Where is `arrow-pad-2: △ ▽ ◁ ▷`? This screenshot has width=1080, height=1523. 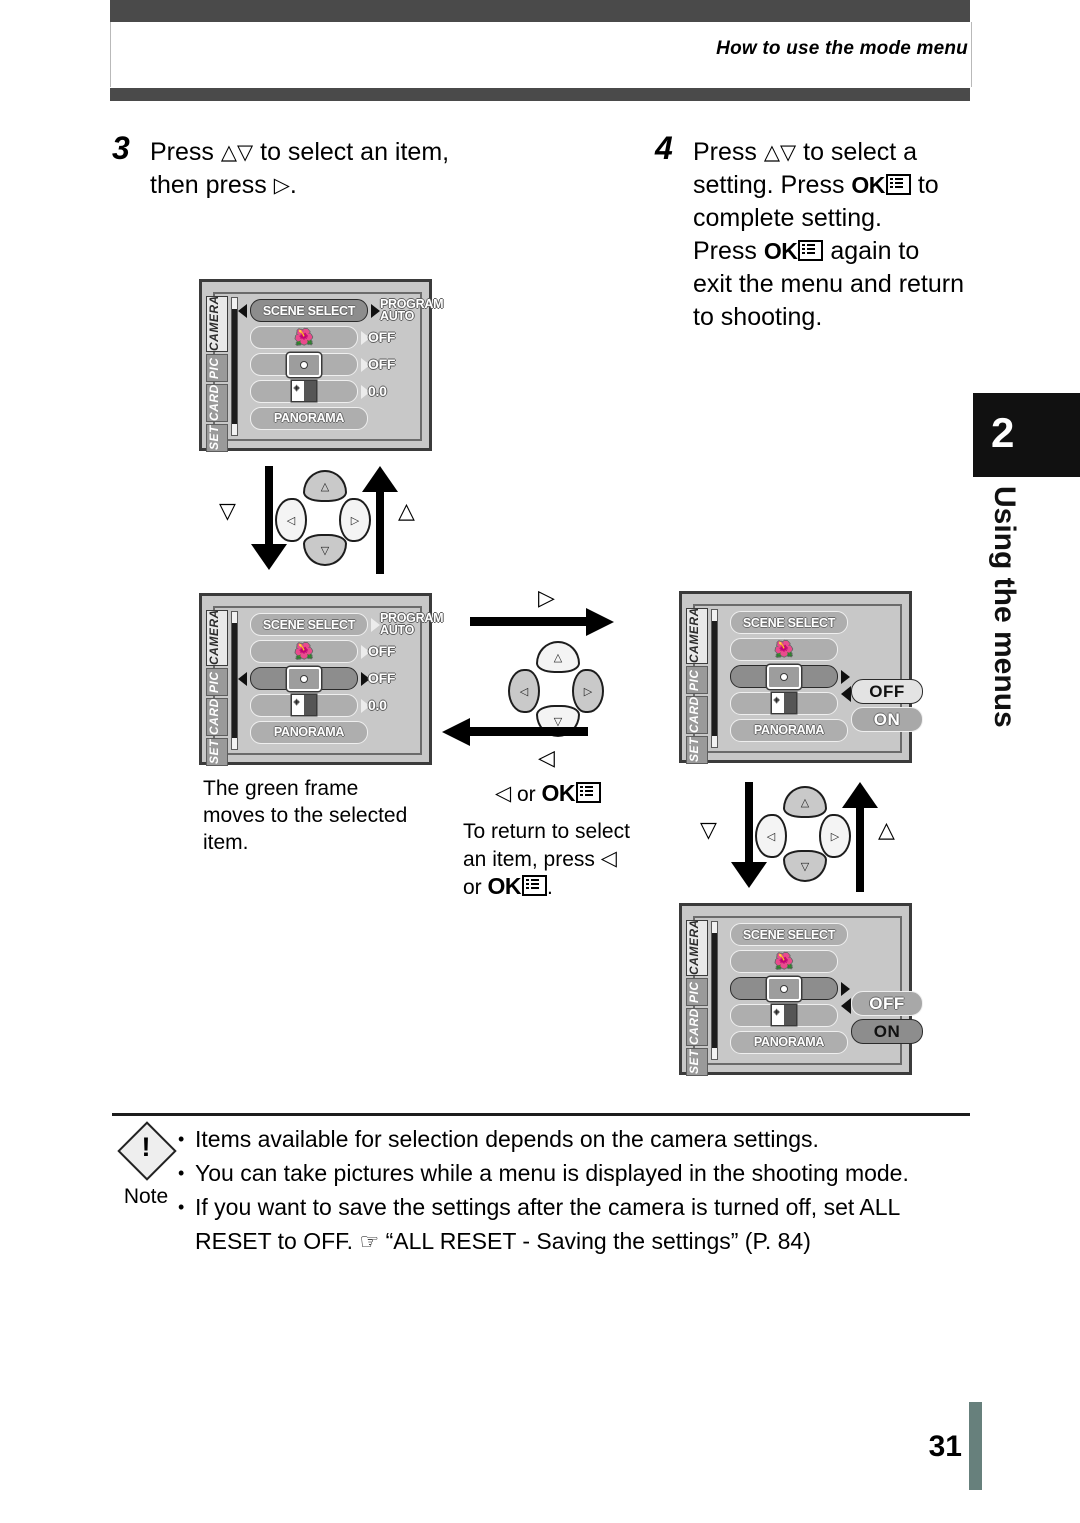 arrow-pad-2: △ ▽ ◁ ▷ is located at coordinates (556, 689).